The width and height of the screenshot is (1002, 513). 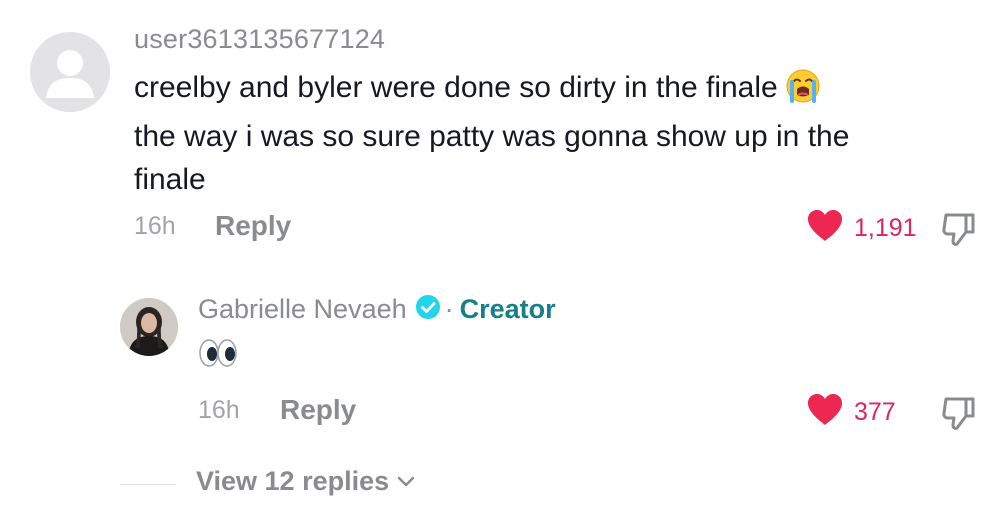 I want to click on creator-like-button: 377, so click(x=851, y=412).